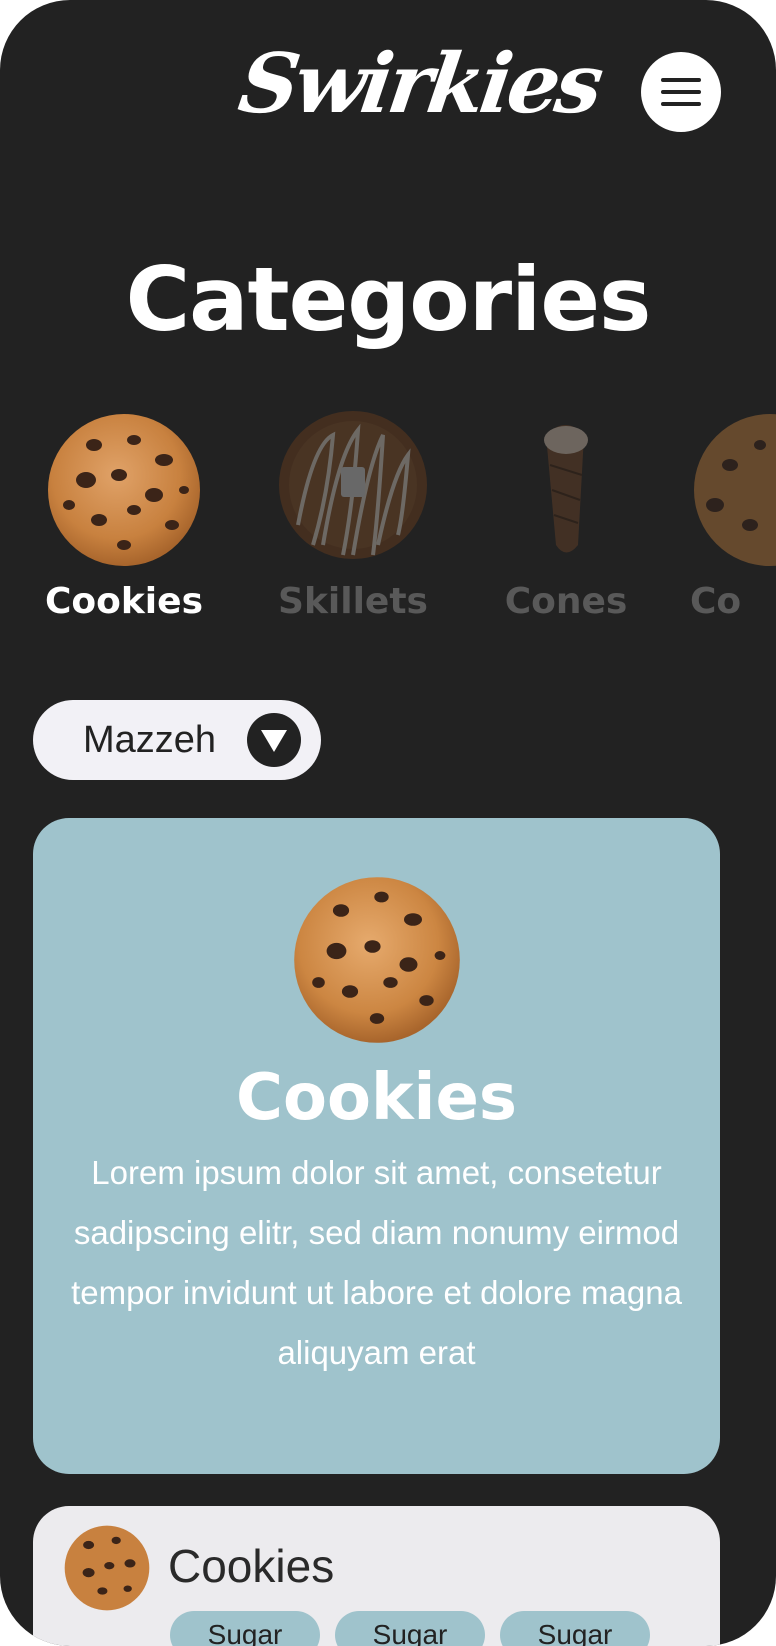  Describe the element at coordinates (566, 601) in the screenshot. I see `category-label: Cones` at that location.